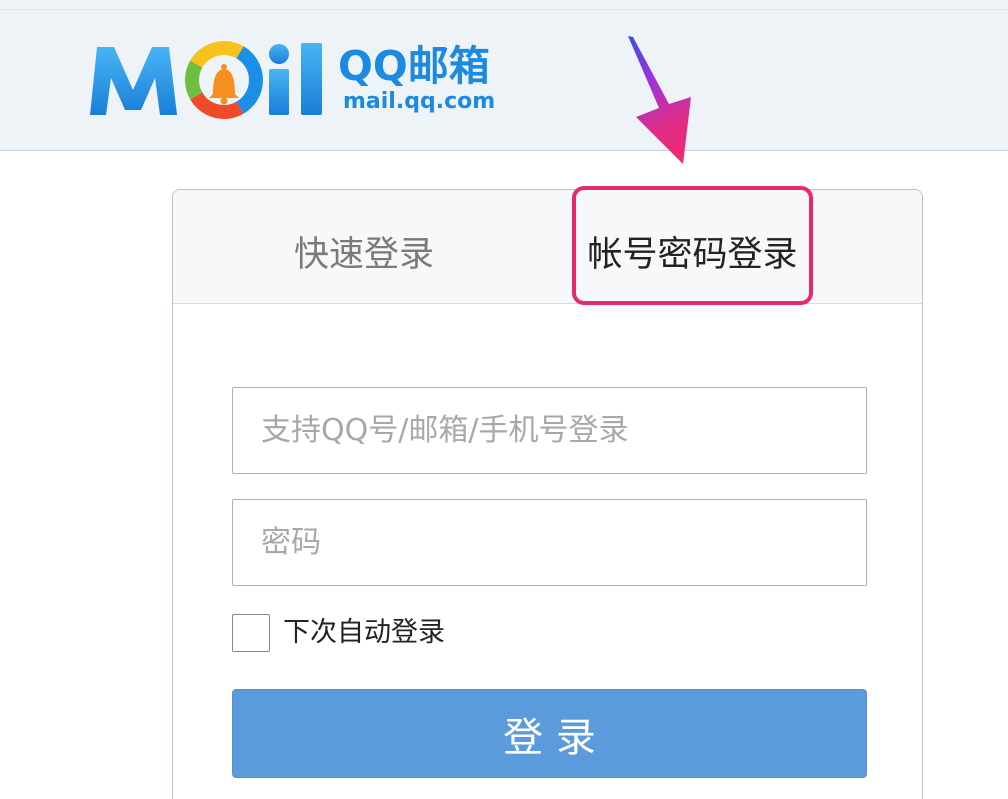  I want to click on header-top-divider, so click(504, 9).